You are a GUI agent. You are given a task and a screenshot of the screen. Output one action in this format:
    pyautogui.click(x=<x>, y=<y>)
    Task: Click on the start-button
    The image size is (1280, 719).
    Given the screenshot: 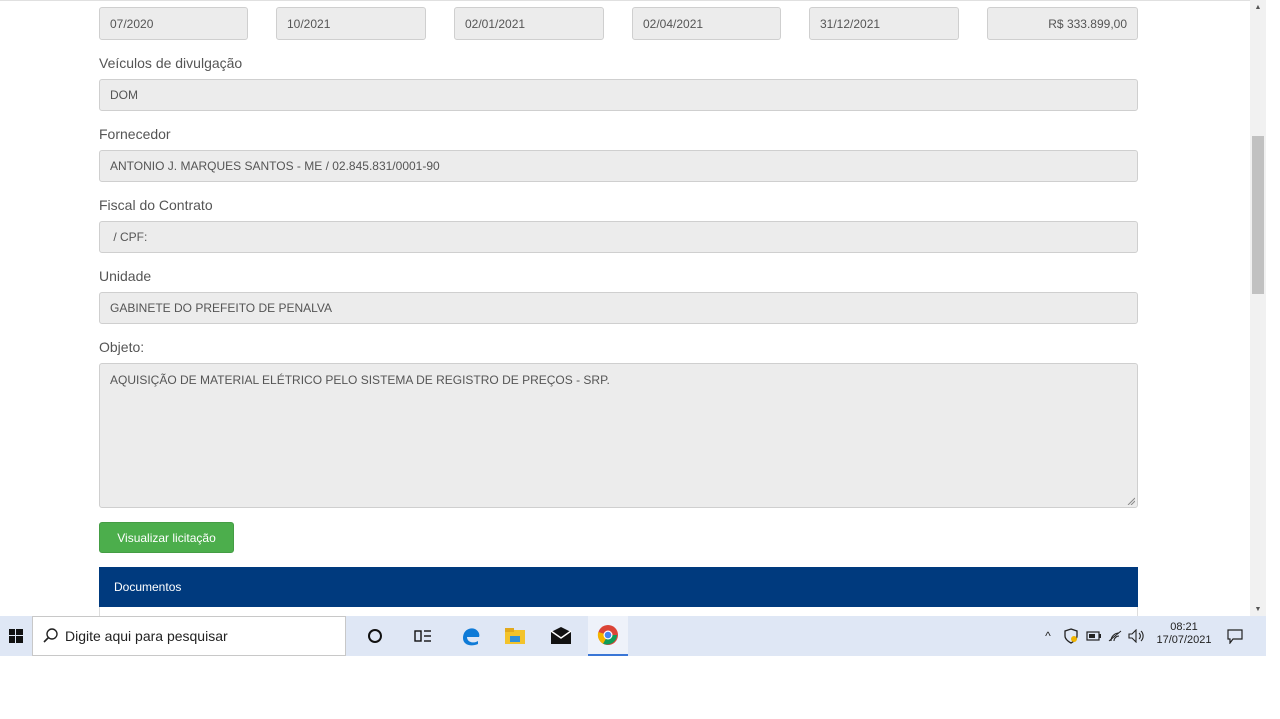 What is the action you would take?
    pyautogui.click(x=16, y=636)
    